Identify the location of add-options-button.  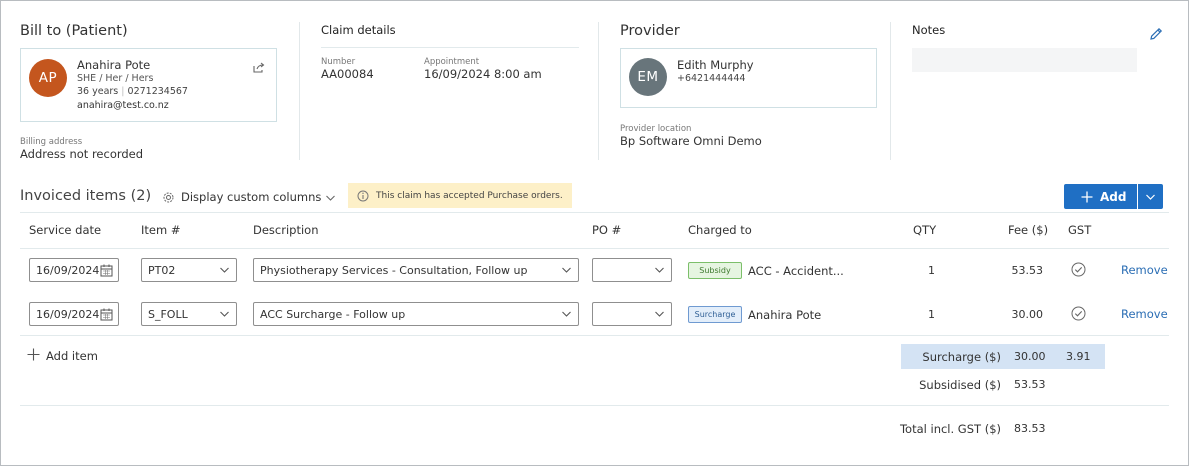
(1150, 196).